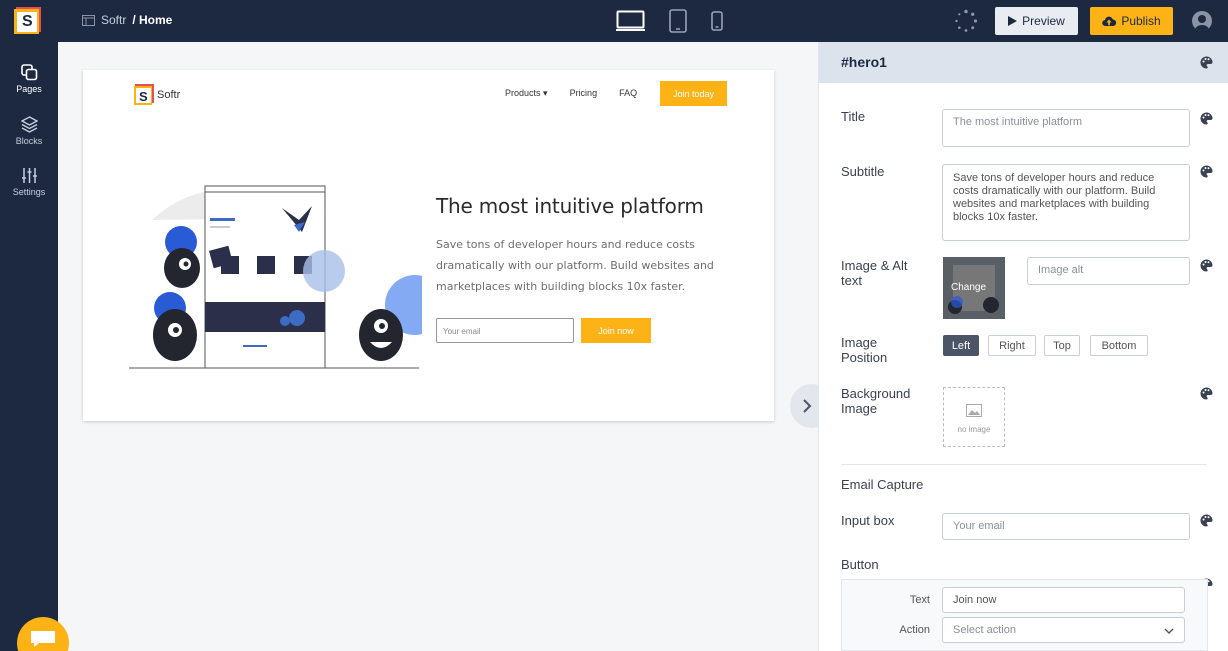 The width and height of the screenshot is (1228, 651). I want to click on sidebar-item-settings: Settings, so click(29, 182).